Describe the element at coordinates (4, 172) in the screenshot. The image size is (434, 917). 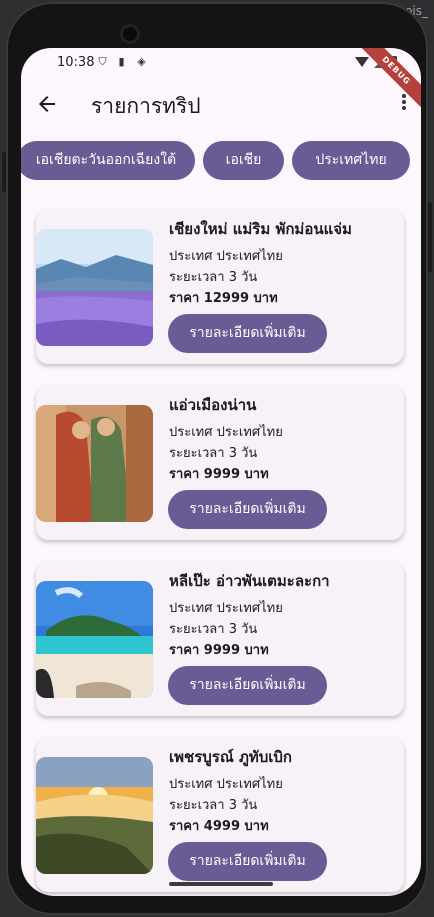
I see `volume-button` at that location.